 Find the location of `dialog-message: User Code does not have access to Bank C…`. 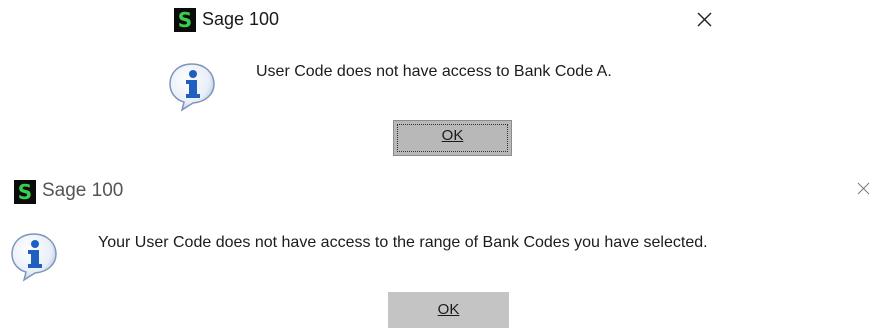

dialog-message: User Code does not have access to Bank C… is located at coordinates (434, 71).